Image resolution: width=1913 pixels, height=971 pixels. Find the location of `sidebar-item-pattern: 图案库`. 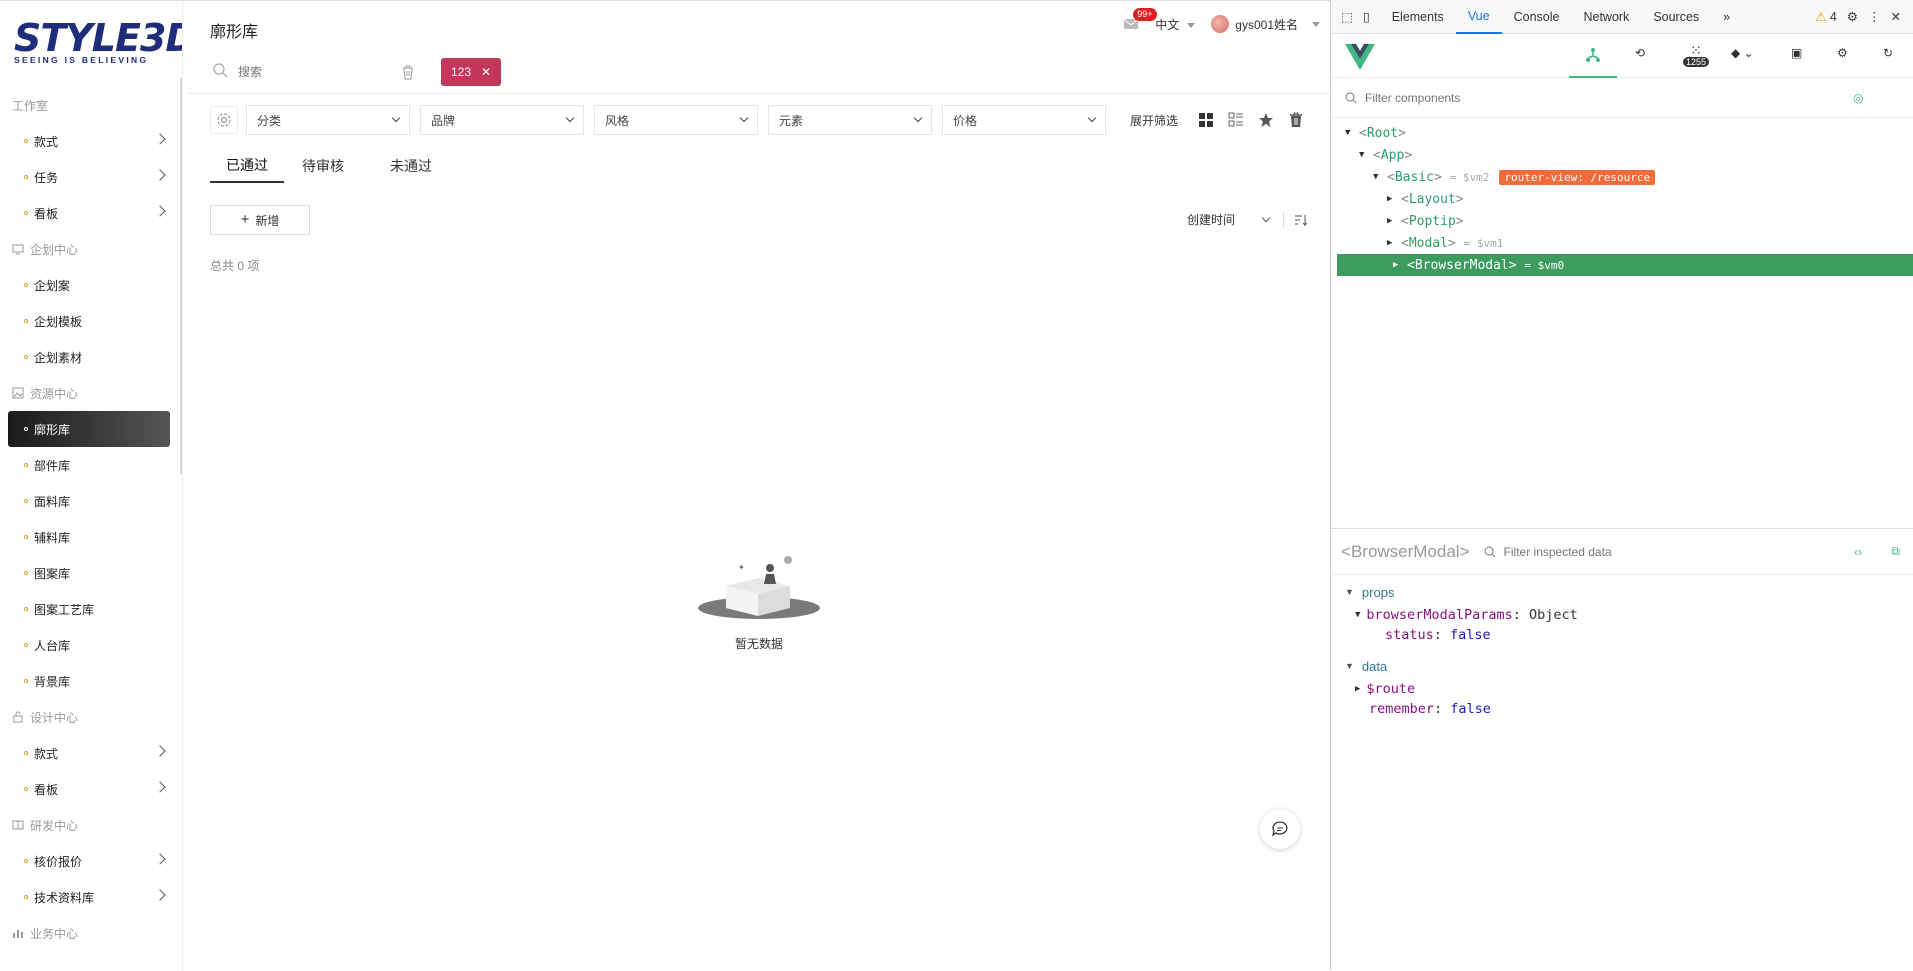

sidebar-item-pattern: 图案库 is located at coordinates (89, 573).